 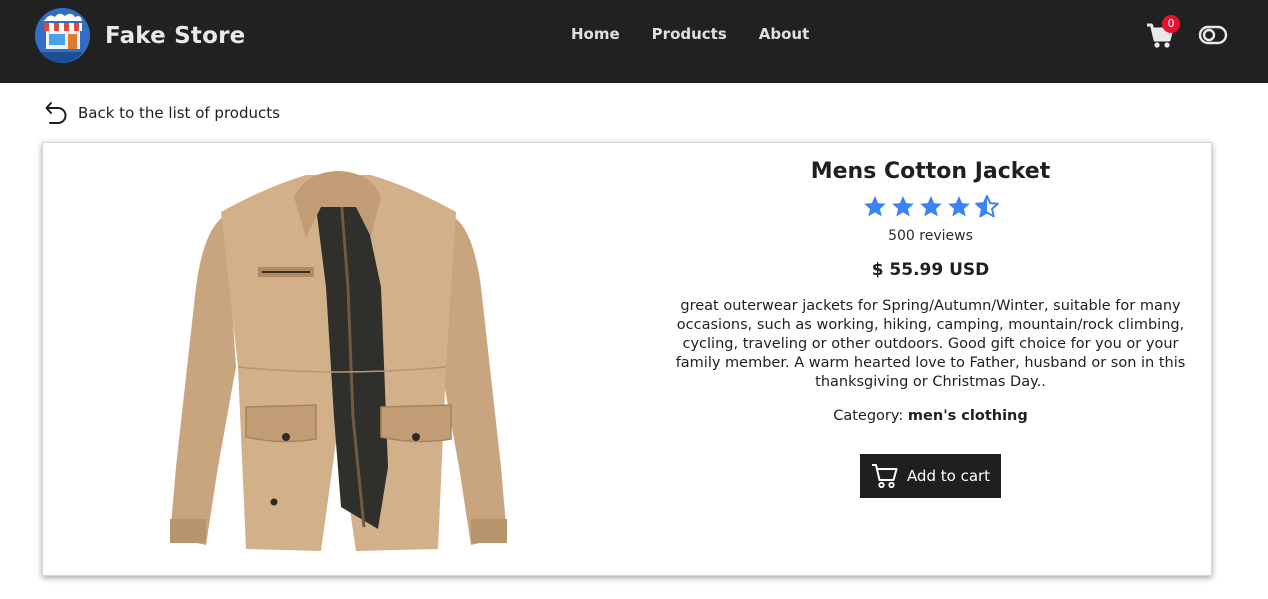 What do you see at coordinates (595, 34) in the screenshot?
I see `nav-link-home: Home` at bounding box center [595, 34].